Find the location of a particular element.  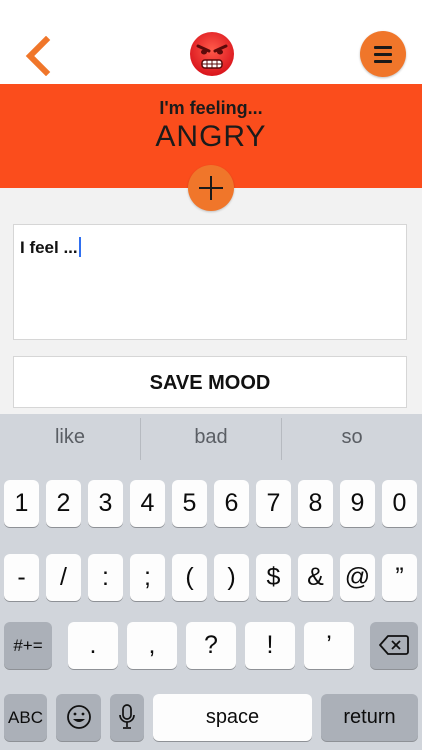

key-question: ? is located at coordinates (211, 645).